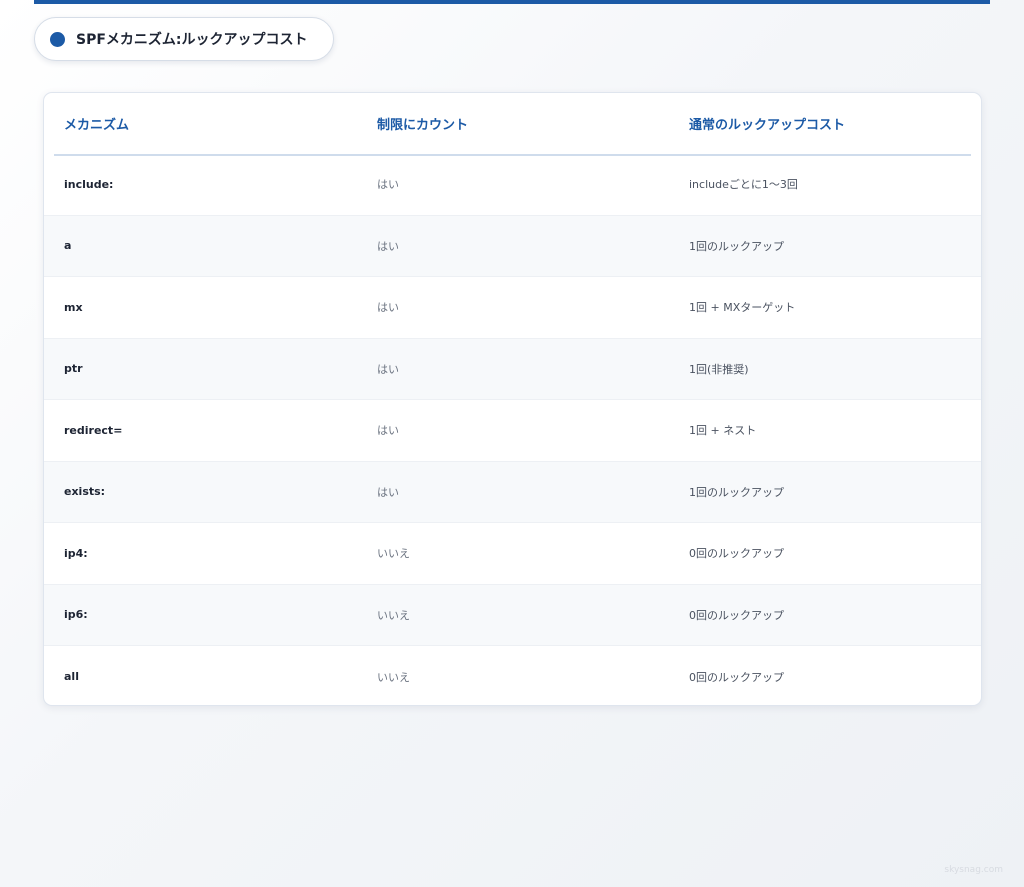  Describe the element at coordinates (742, 308) in the screenshot. I see `cost-cell: 1回 + MXターゲット` at that location.